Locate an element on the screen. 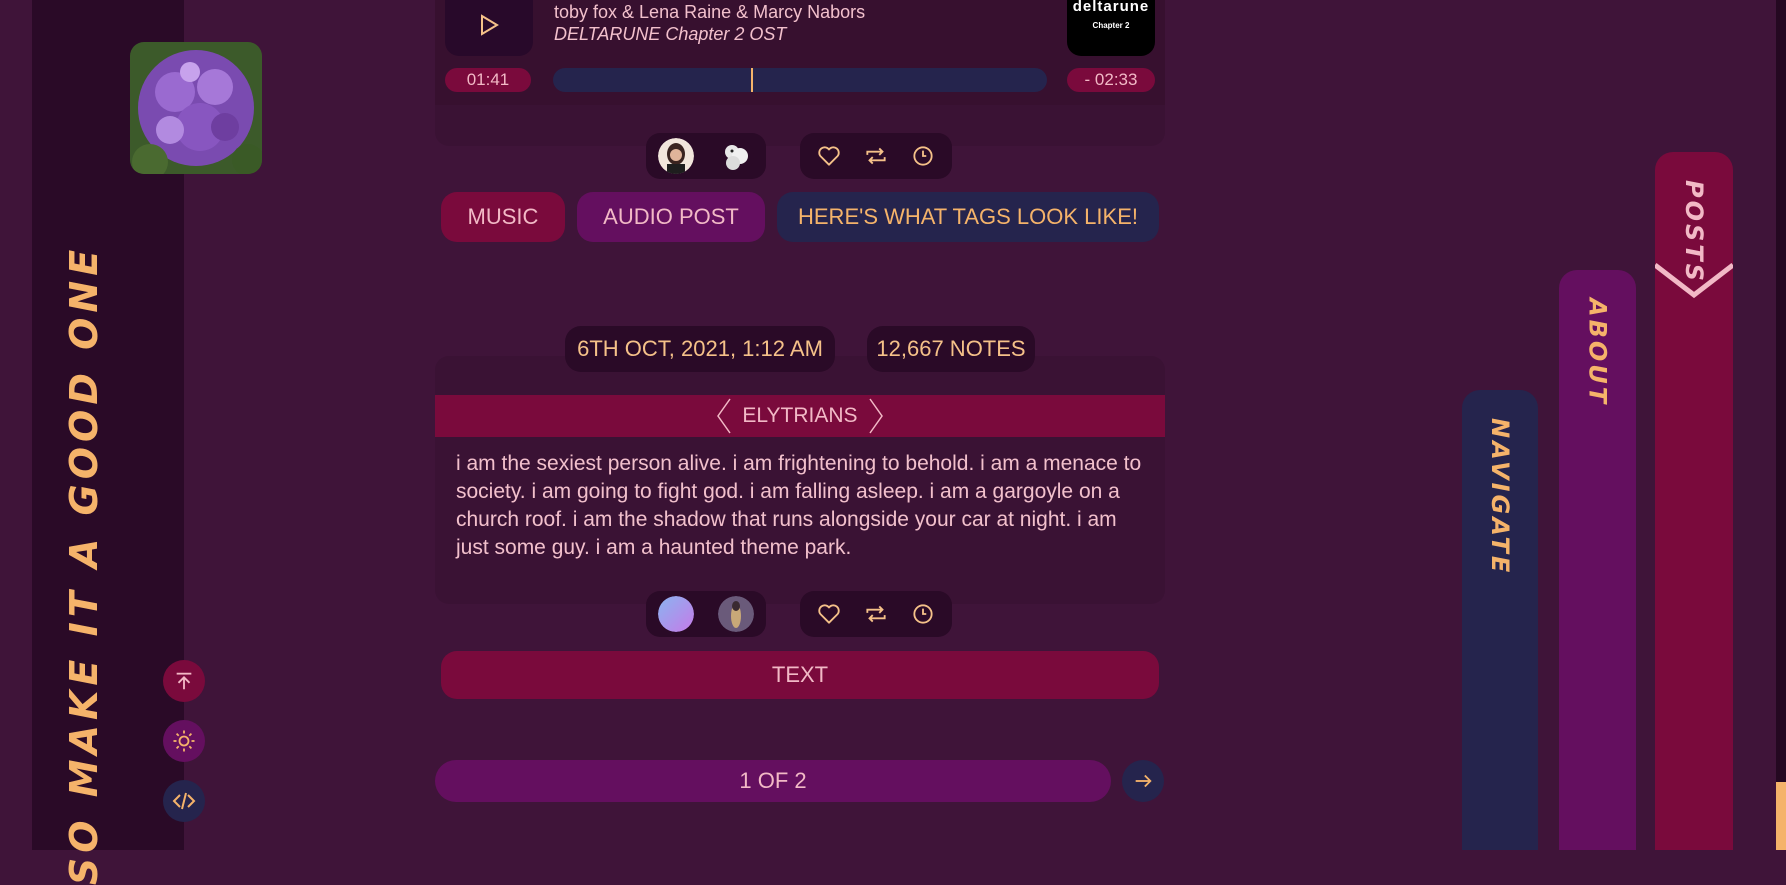  nav-posts: POSTS is located at coordinates (1694, 501).